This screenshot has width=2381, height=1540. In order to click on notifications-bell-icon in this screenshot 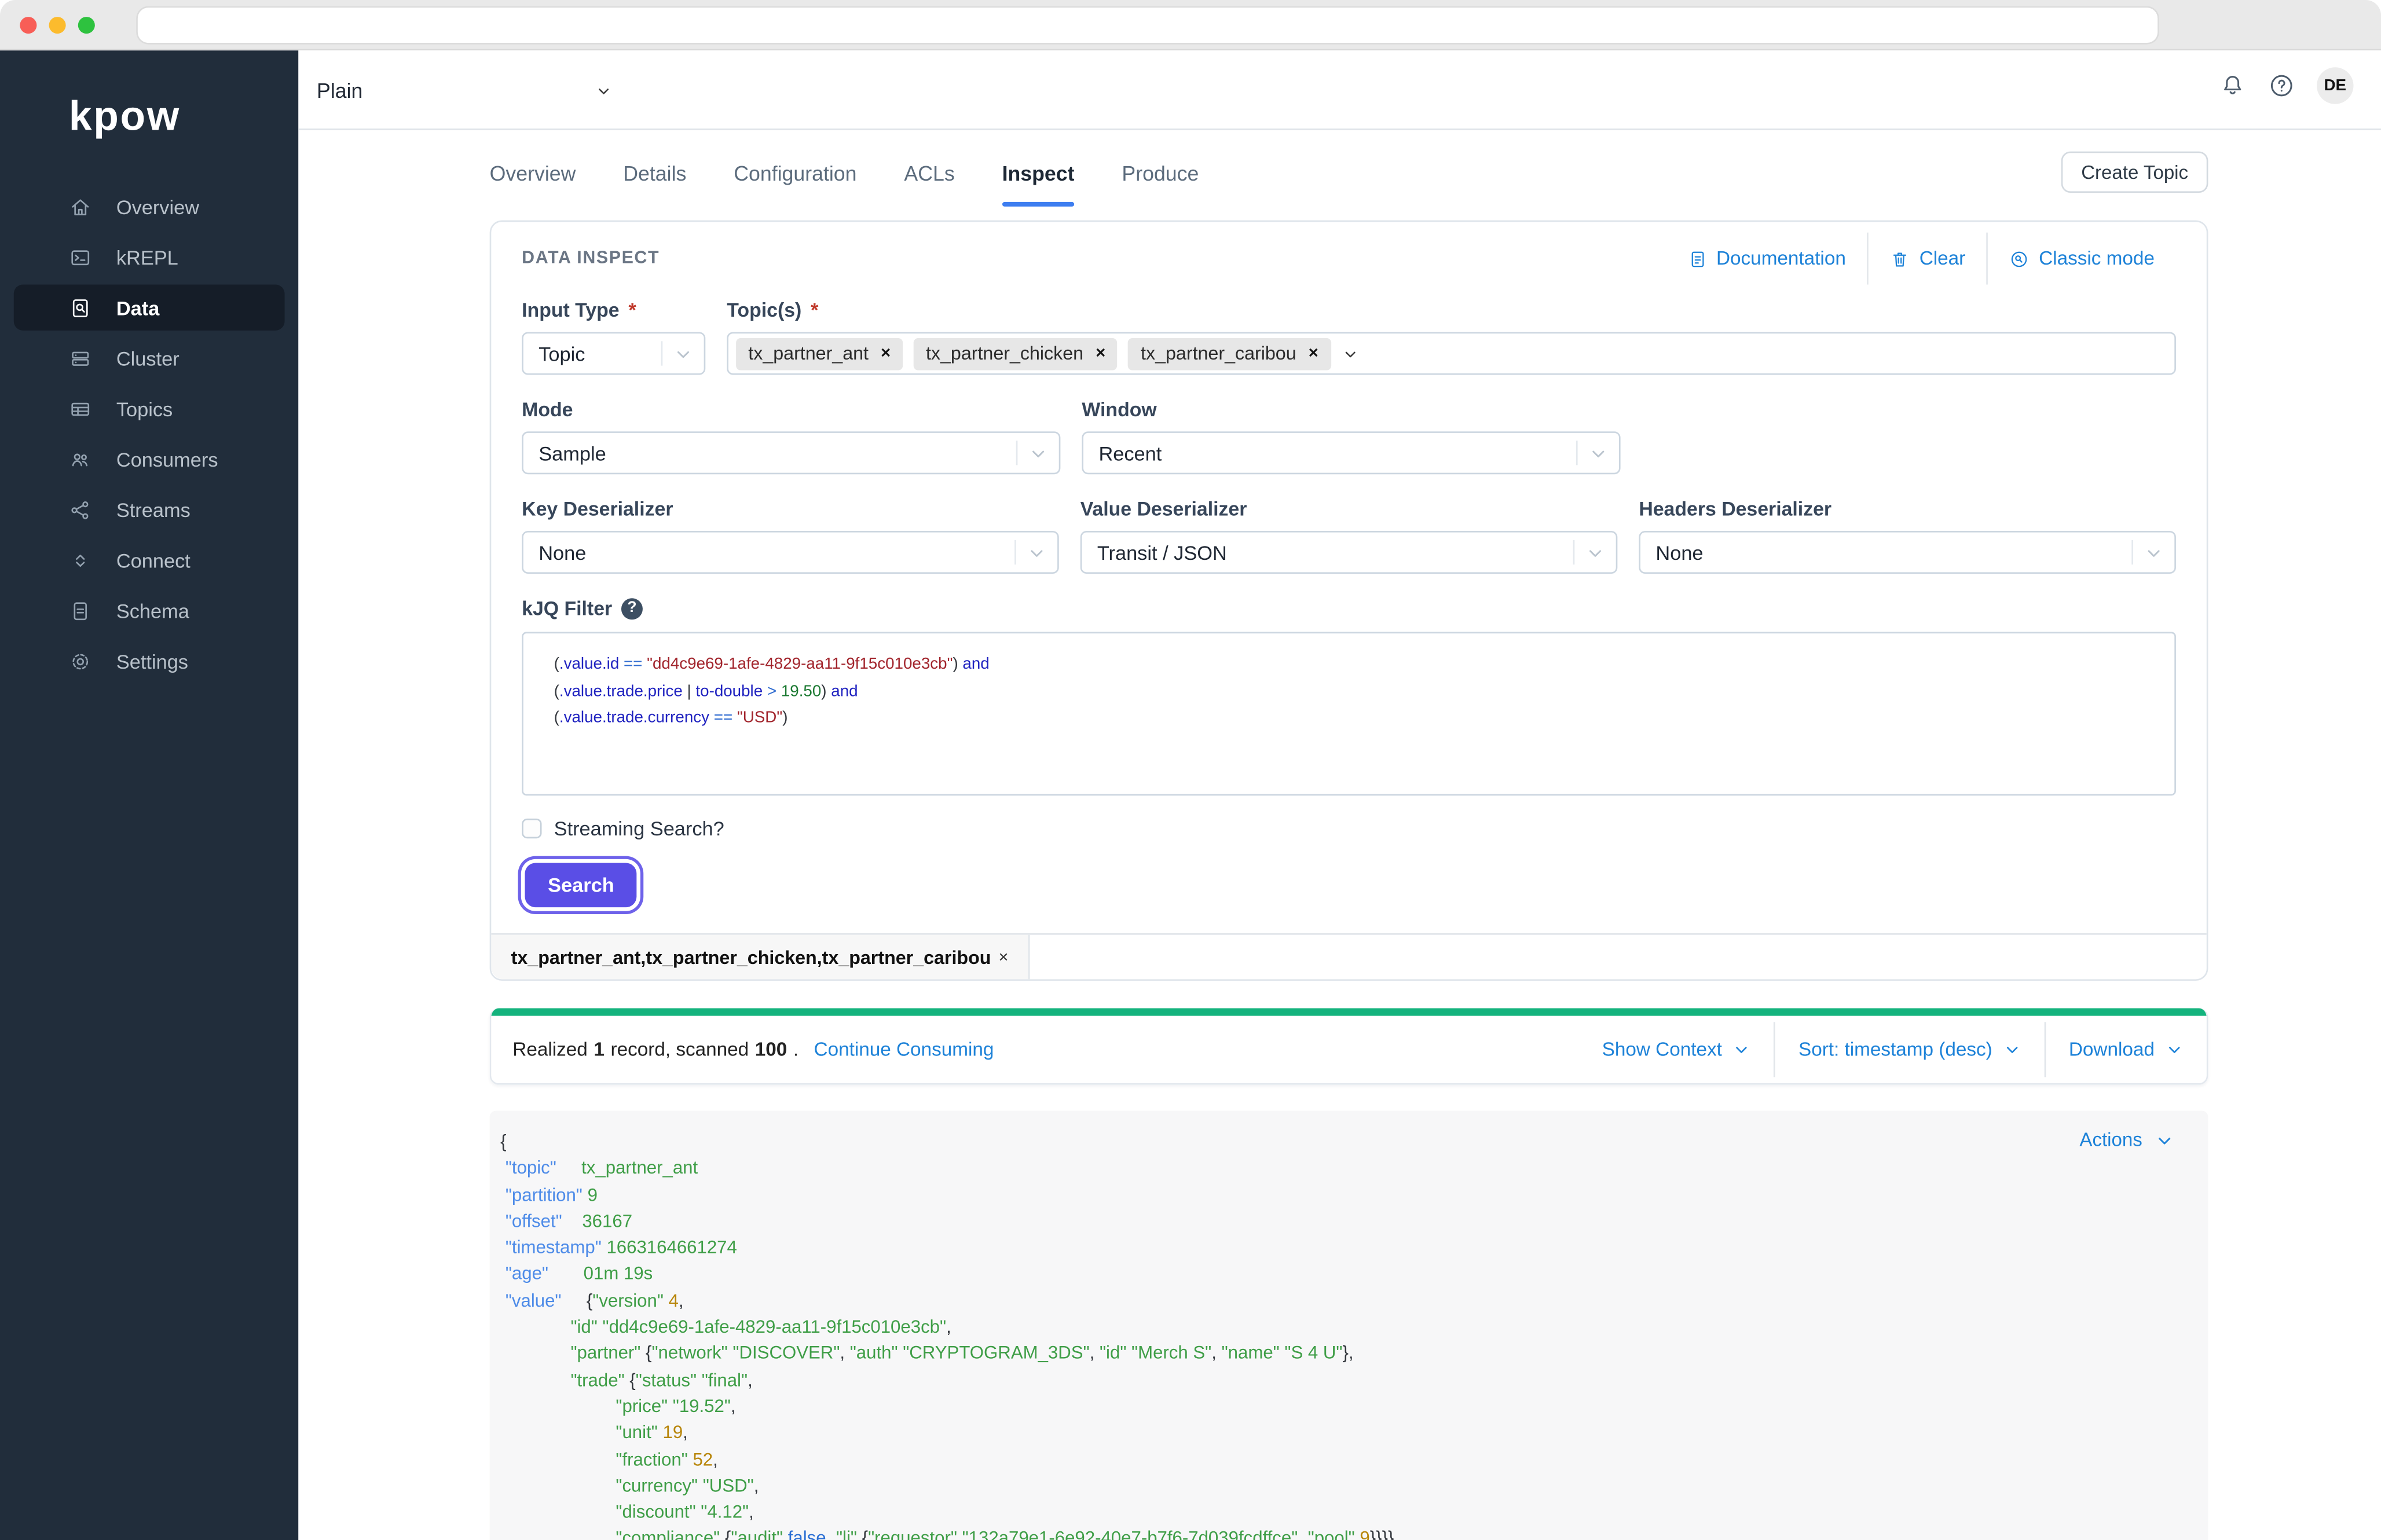, I will do `click(2233, 86)`.